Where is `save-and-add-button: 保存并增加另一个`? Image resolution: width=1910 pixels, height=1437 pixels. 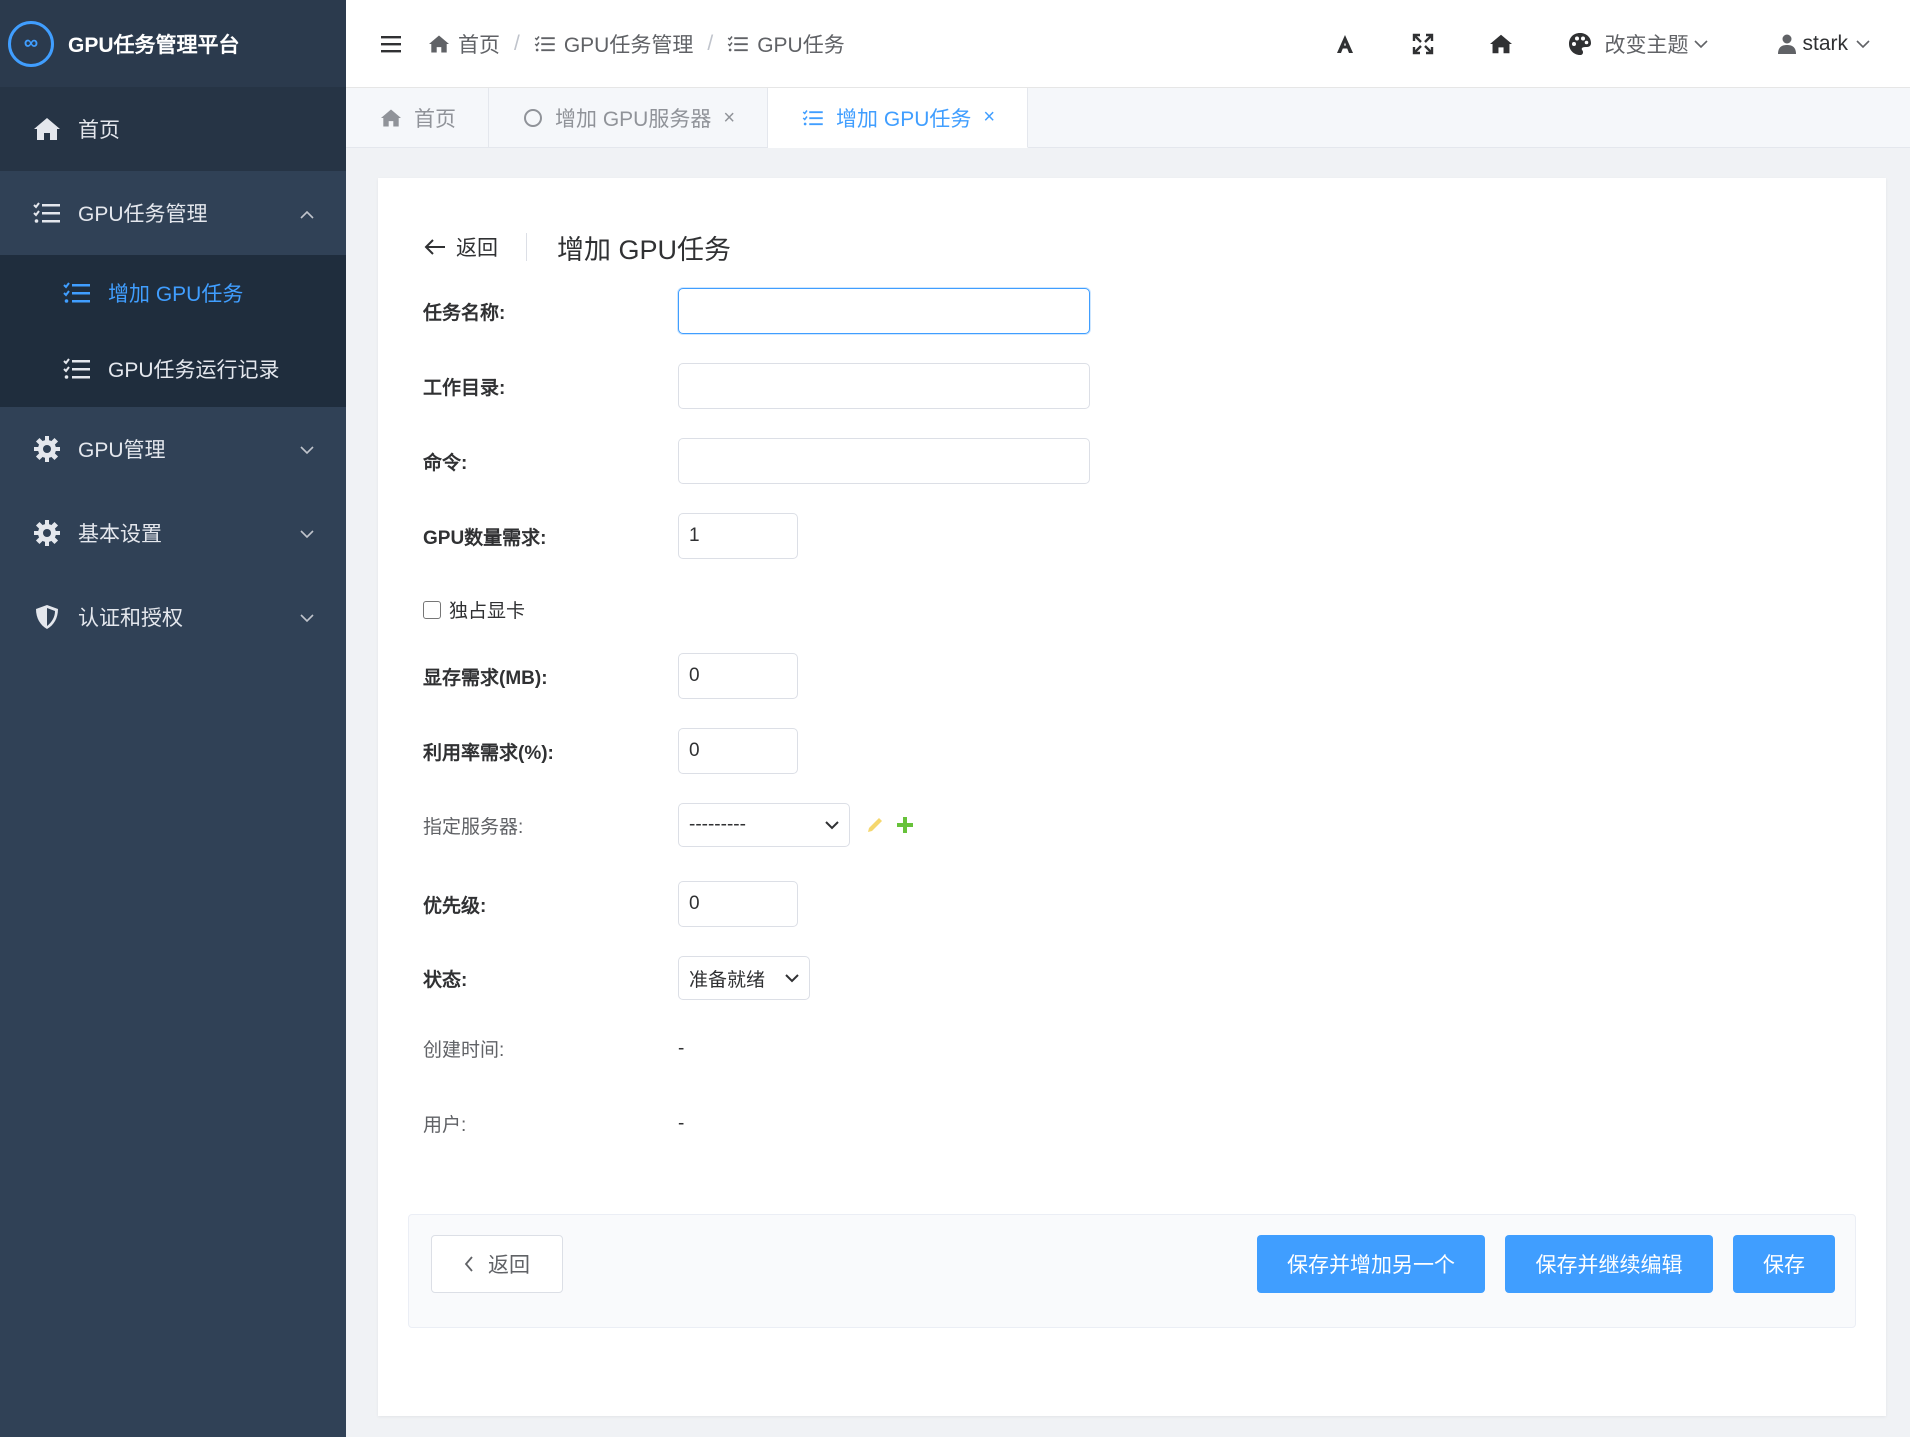 save-and-add-button: 保存并增加另一个 is located at coordinates (1371, 1264).